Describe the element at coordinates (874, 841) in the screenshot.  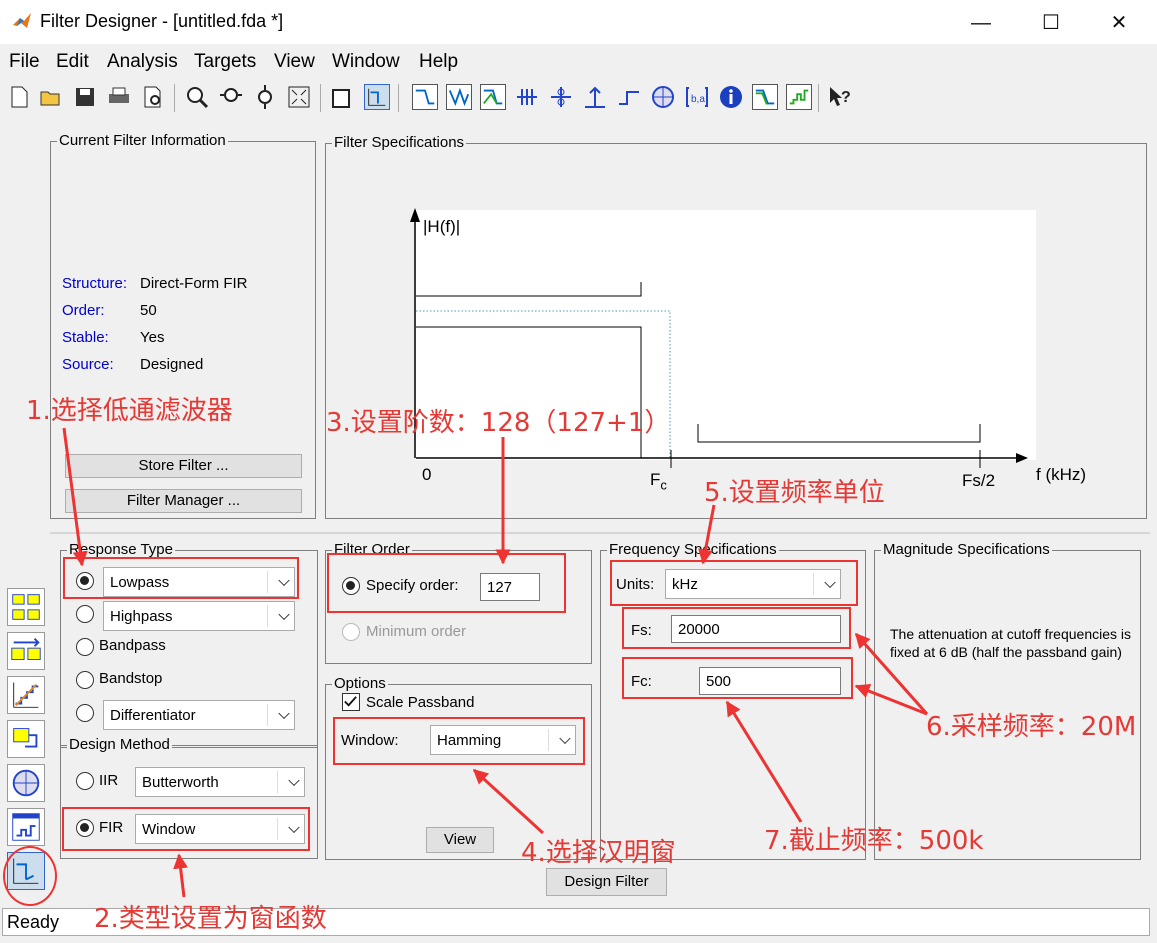
I see `annotation-7: 7.截止频率：500k` at that location.